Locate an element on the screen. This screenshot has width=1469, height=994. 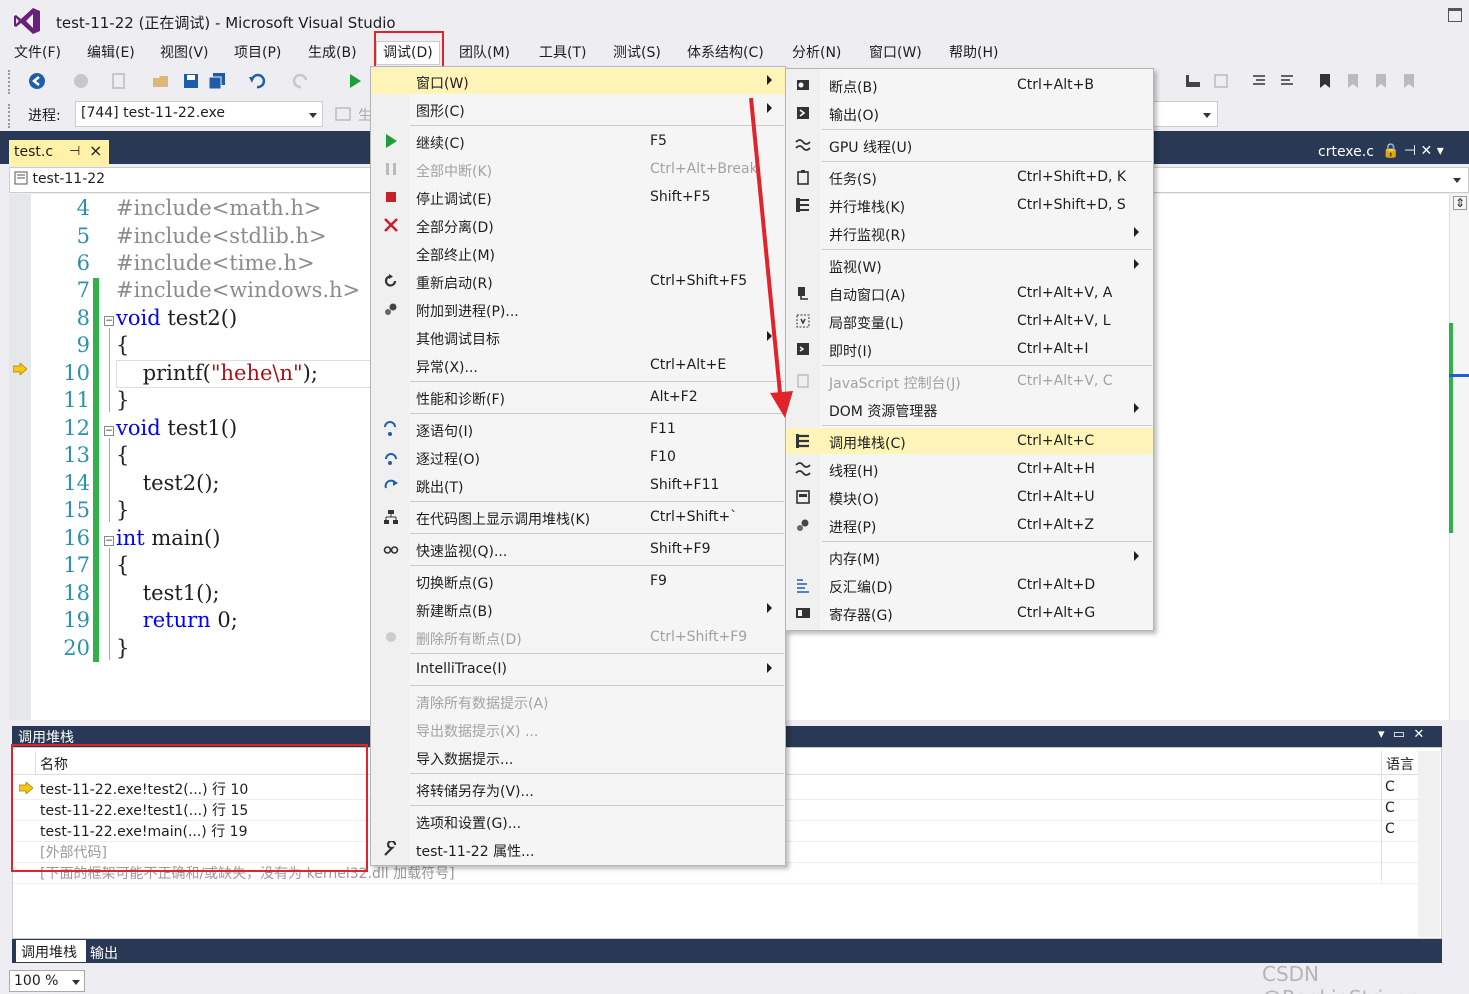
code-line: void test2() is located at coordinates (176, 318).